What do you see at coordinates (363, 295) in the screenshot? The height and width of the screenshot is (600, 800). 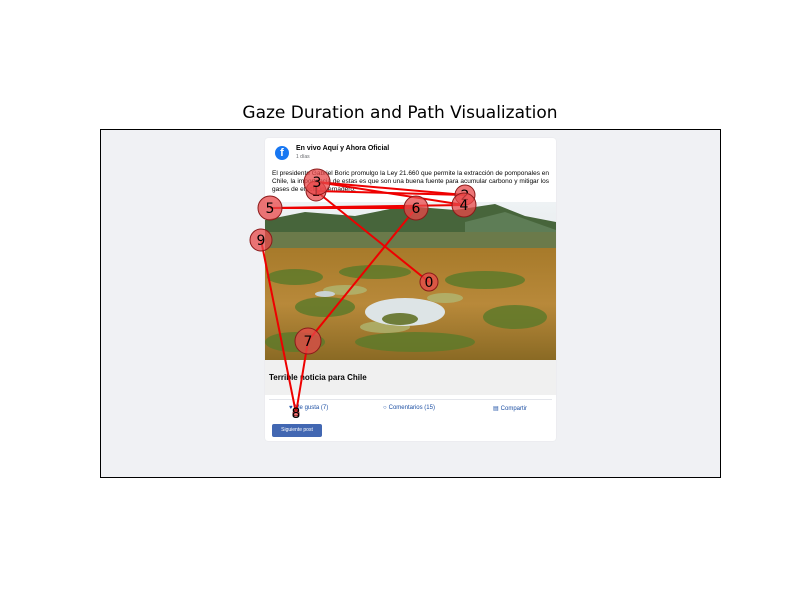 I see `gaze-overlay: 0123456789` at bounding box center [363, 295].